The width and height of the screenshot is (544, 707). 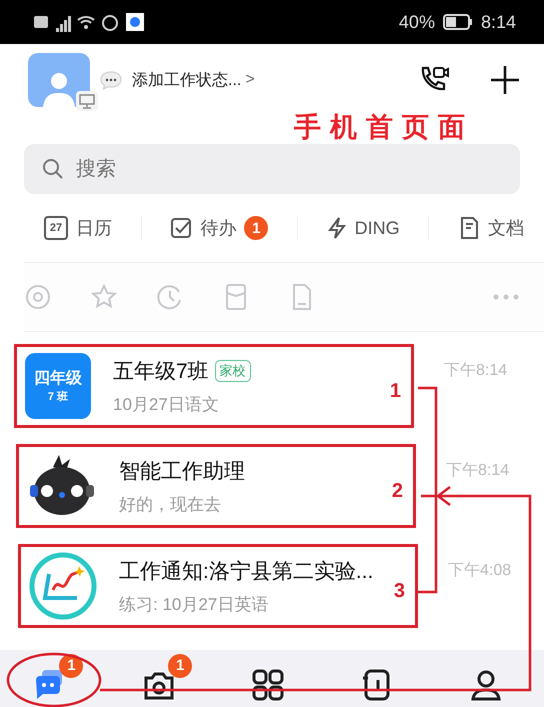 I want to click on checkbox-icon, so click(x=181, y=228).